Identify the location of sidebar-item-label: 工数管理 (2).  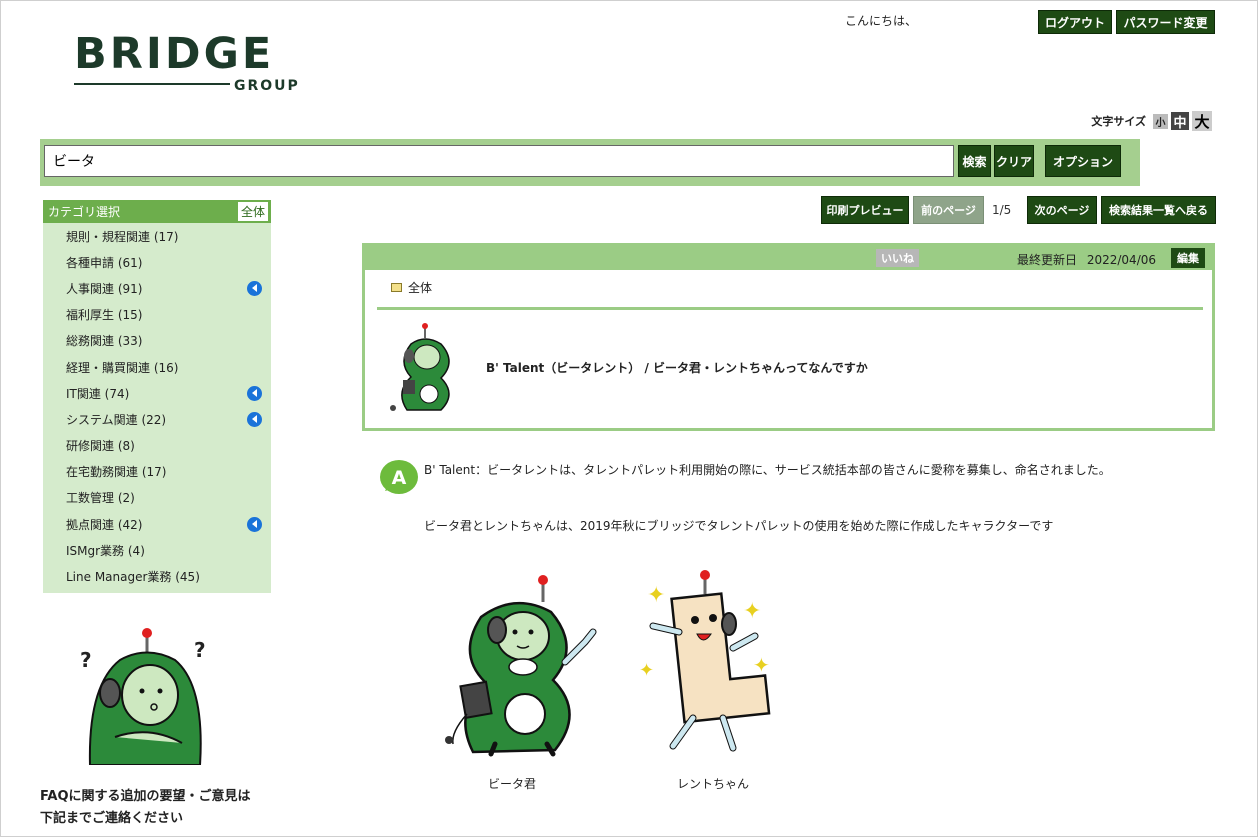
(100, 498).